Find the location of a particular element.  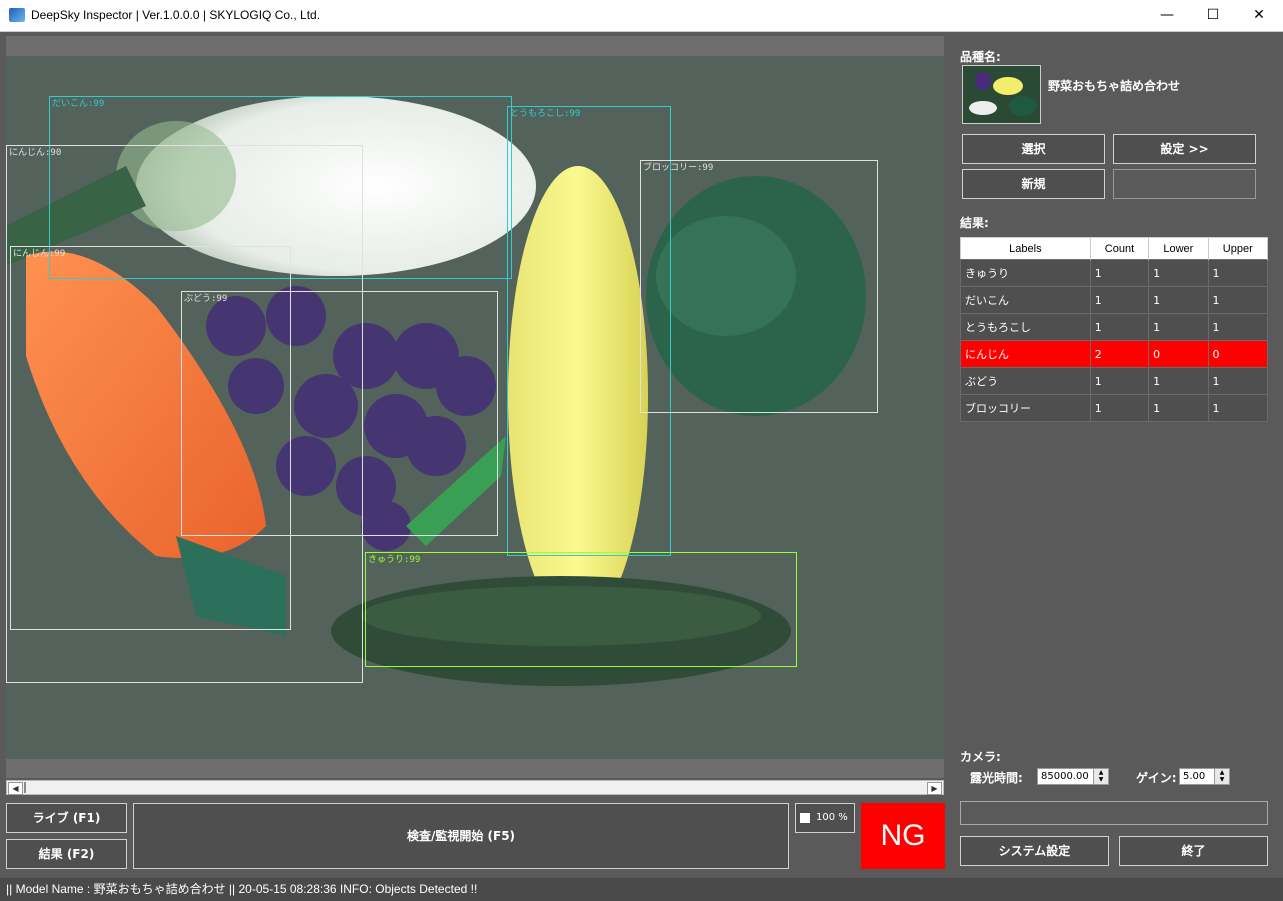

product-thumbnail is located at coordinates (1001, 94).